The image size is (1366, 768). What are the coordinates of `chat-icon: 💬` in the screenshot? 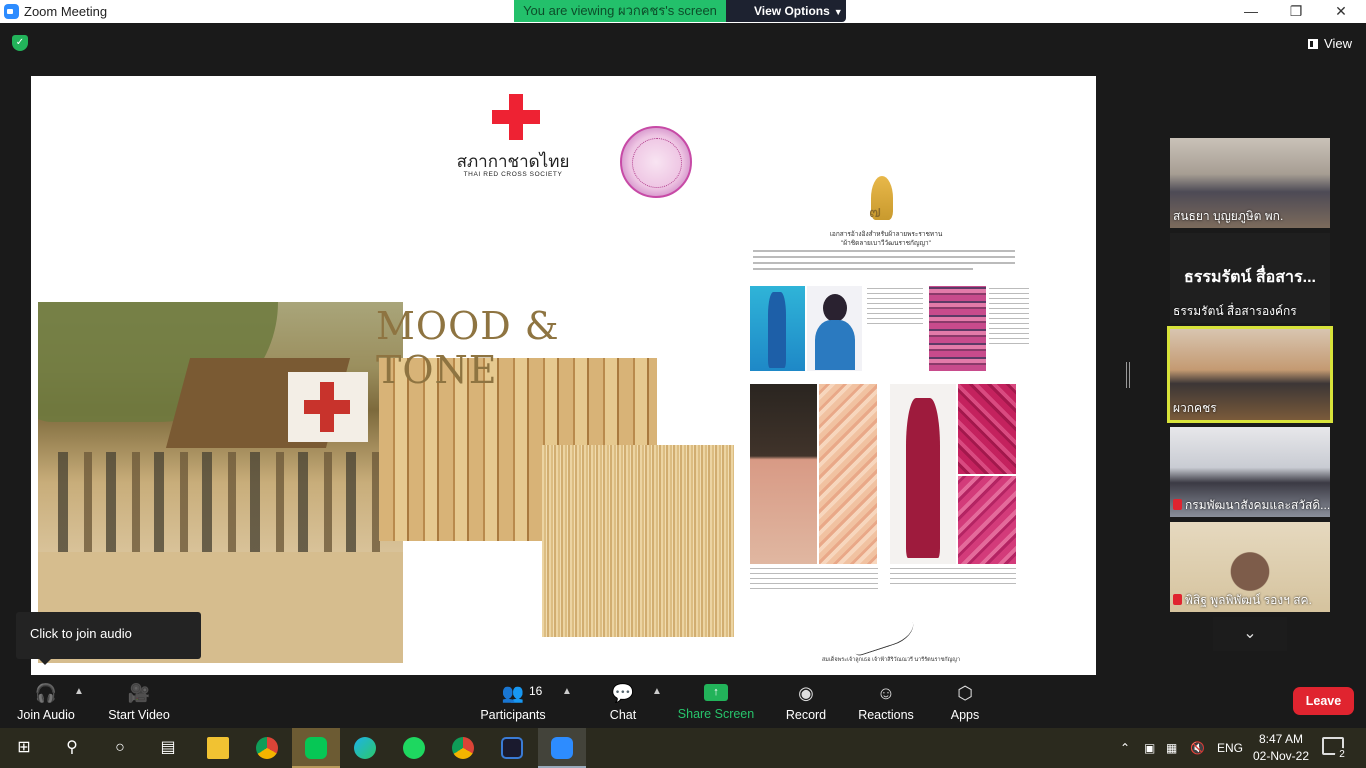 It's located at (623, 693).